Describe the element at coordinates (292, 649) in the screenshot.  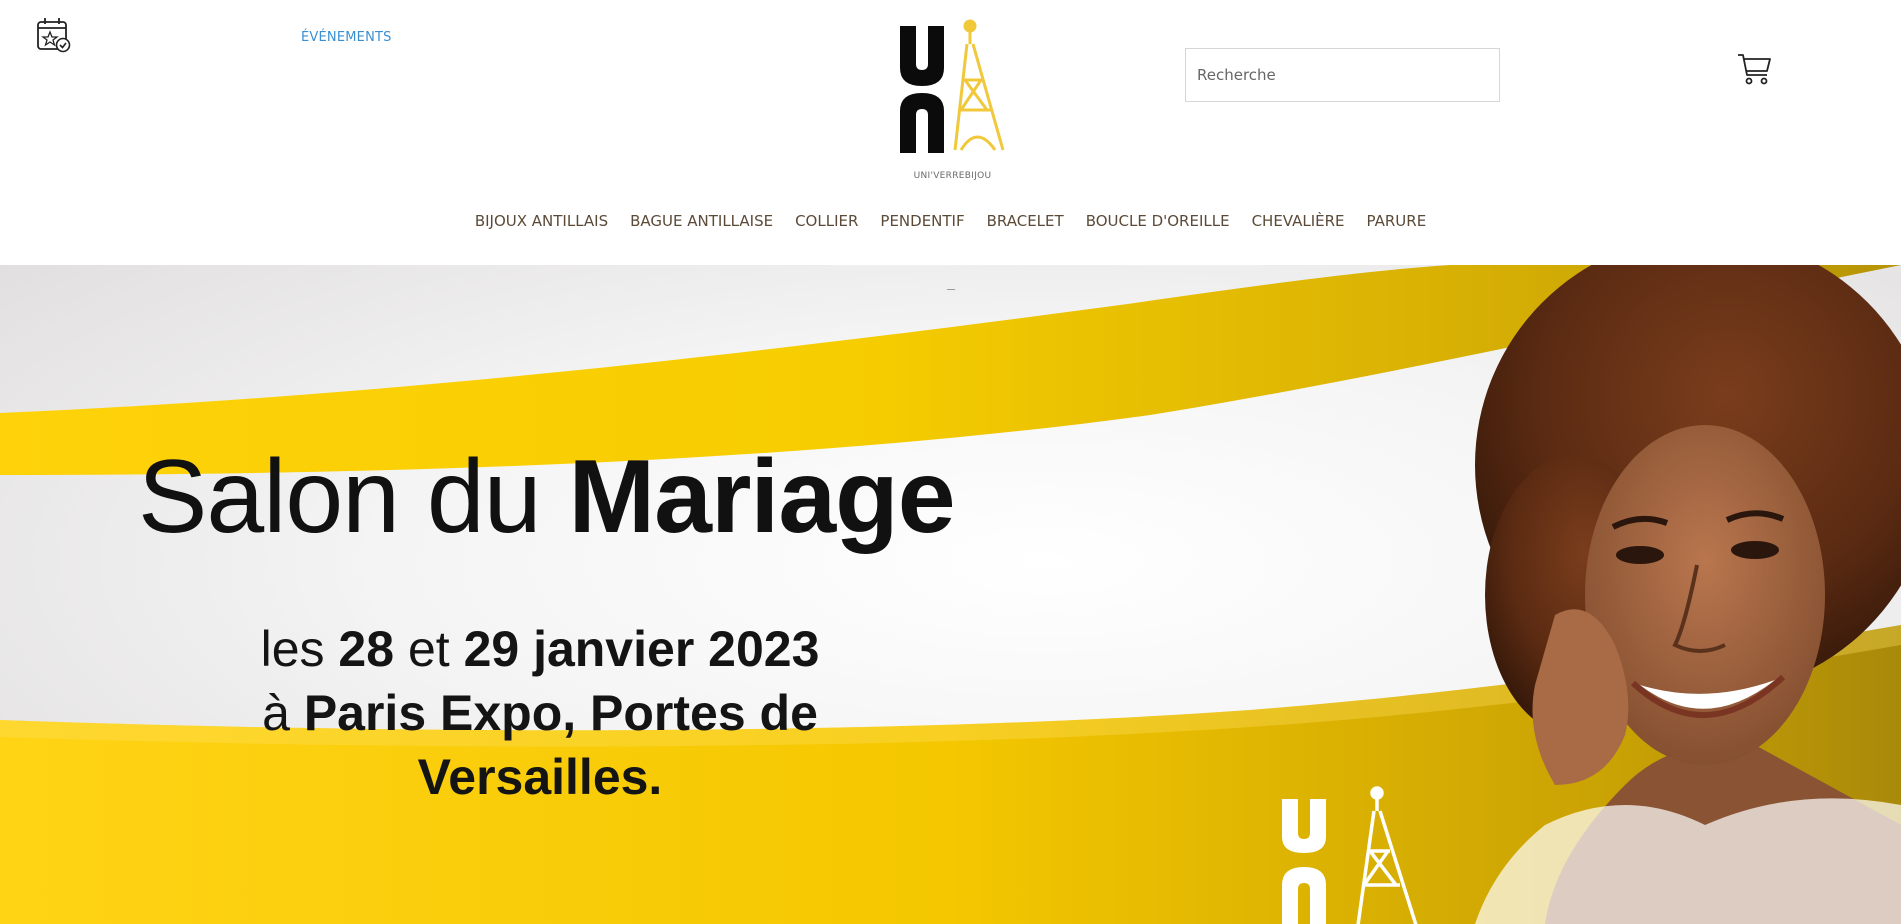
I see `hero-sub-word: les` at that location.